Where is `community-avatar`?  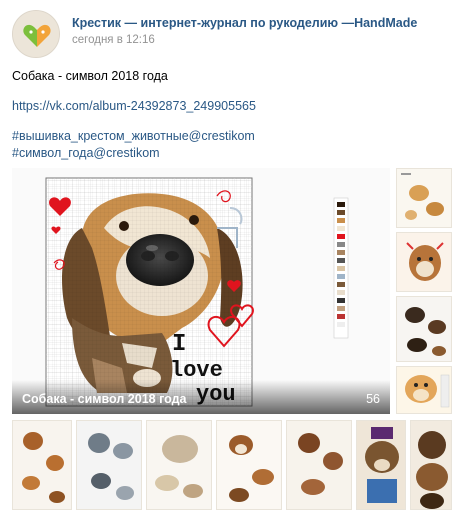 community-avatar is located at coordinates (36, 34).